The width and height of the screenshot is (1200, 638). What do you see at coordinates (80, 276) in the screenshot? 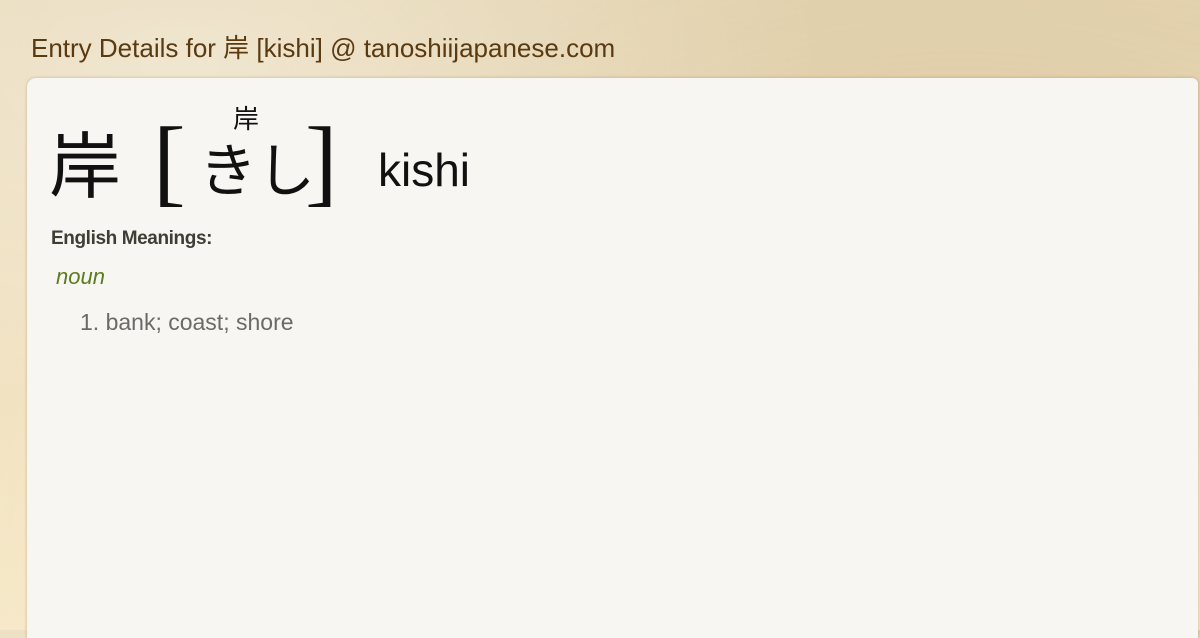
I see `part-of-speech-label: noun` at bounding box center [80, 276].